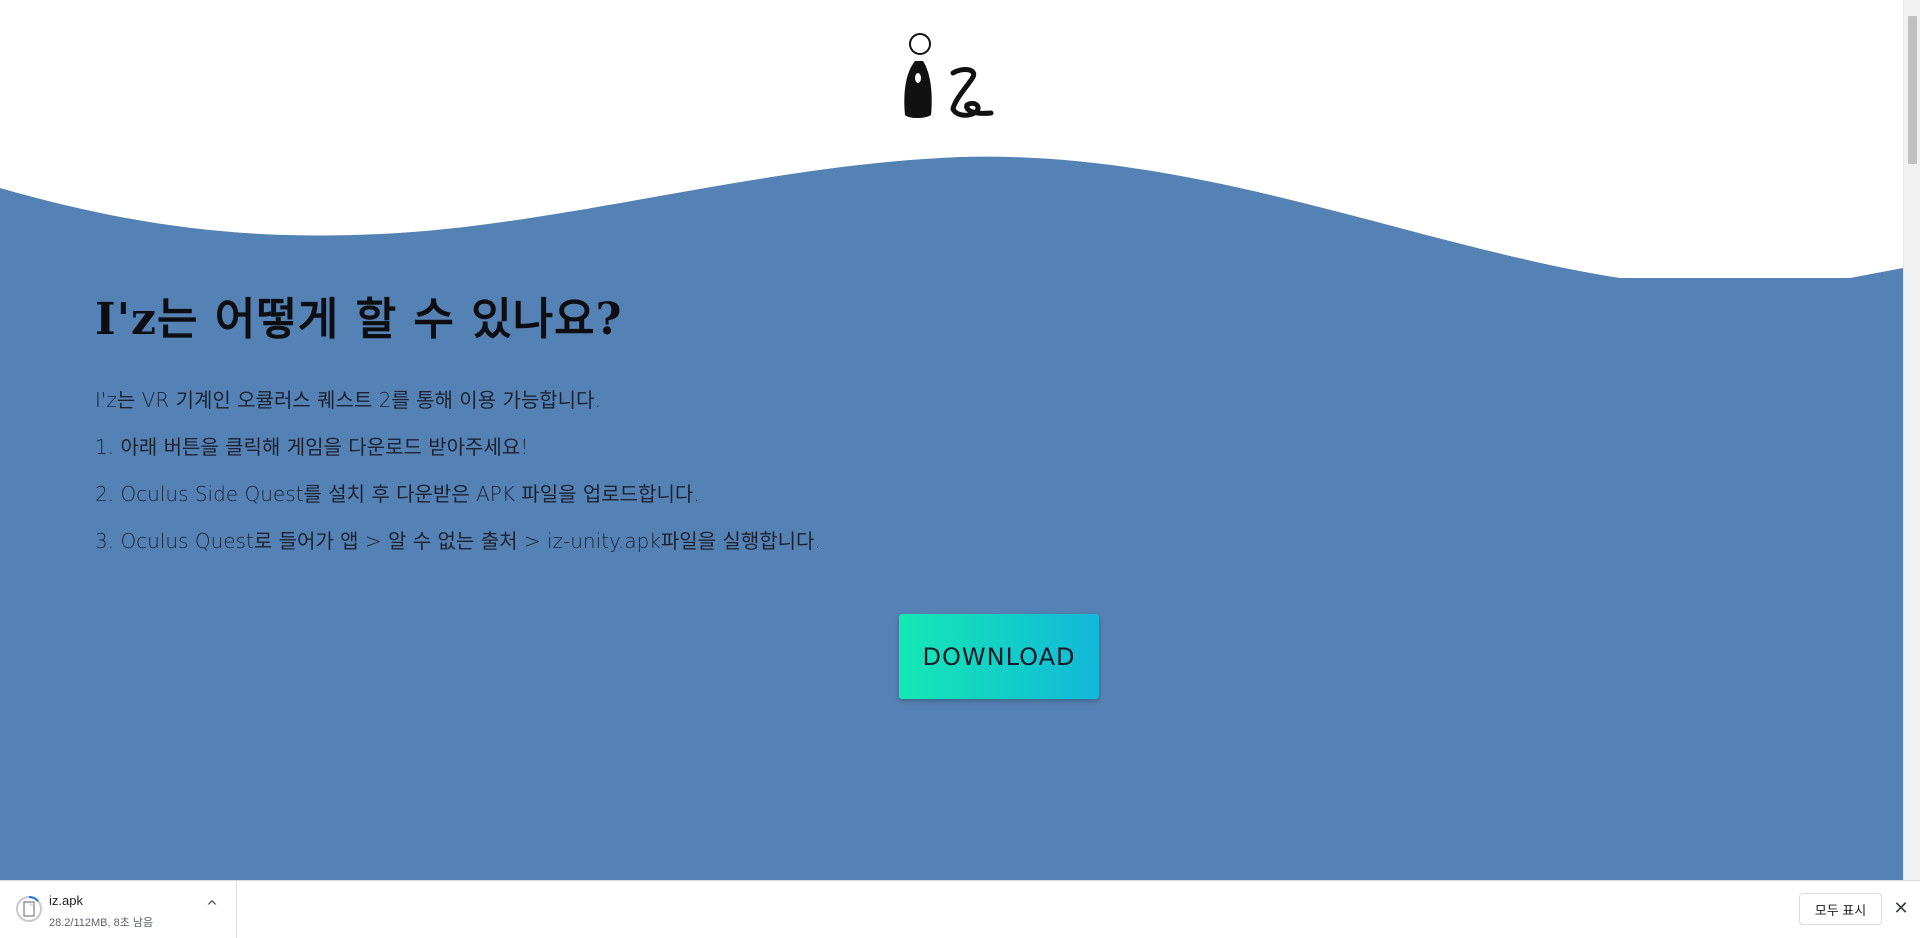 This screenshot has height=938, width=1920. I want to click on close-icon: ✕, so click(1901, 909).